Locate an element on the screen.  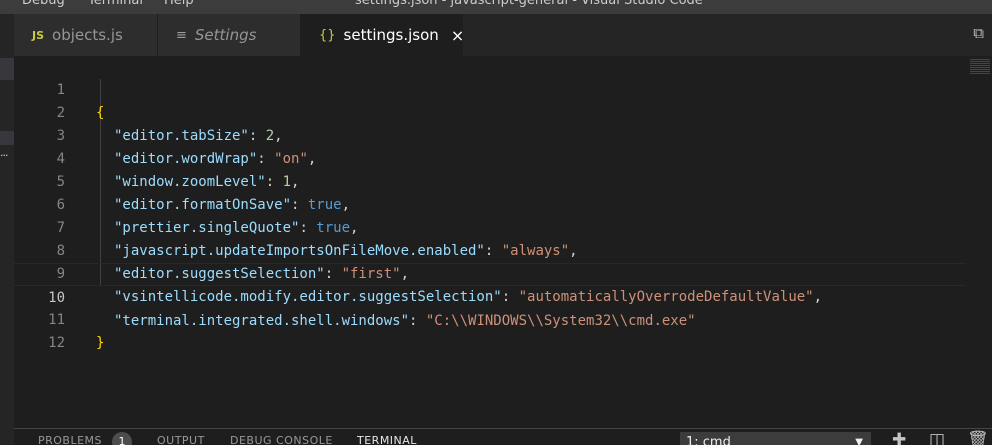
code-line: 11 } is located at coordinates (490, 318).